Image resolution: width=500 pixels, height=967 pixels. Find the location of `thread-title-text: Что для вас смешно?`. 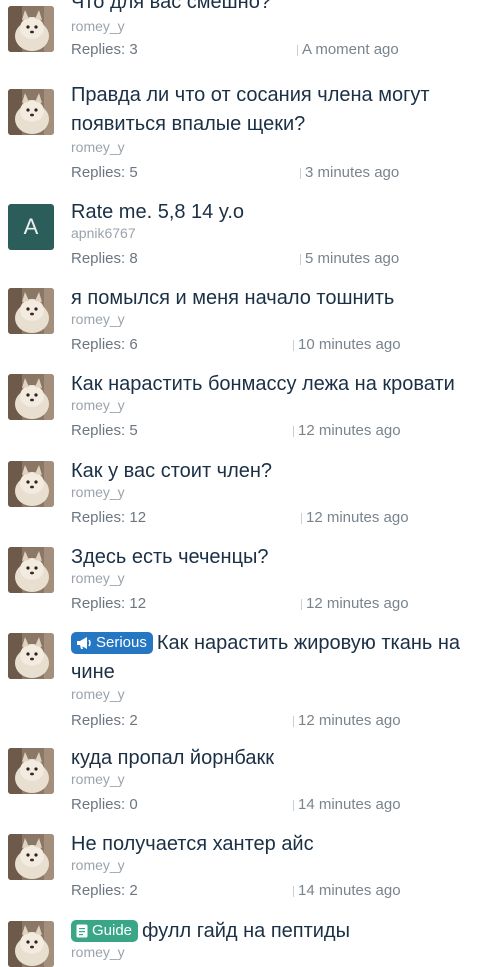

thread-title-text: Что для вас смешно? is located at coordinates (171, 6).